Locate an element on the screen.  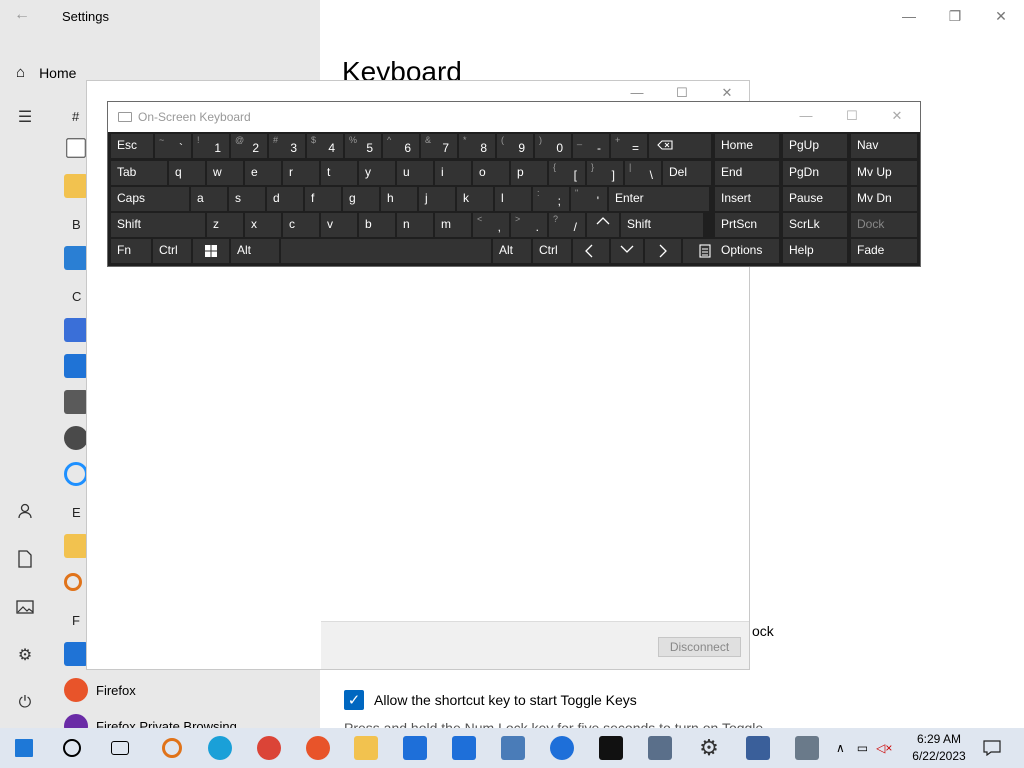
key-backspace is located at coordinates (680, 146).